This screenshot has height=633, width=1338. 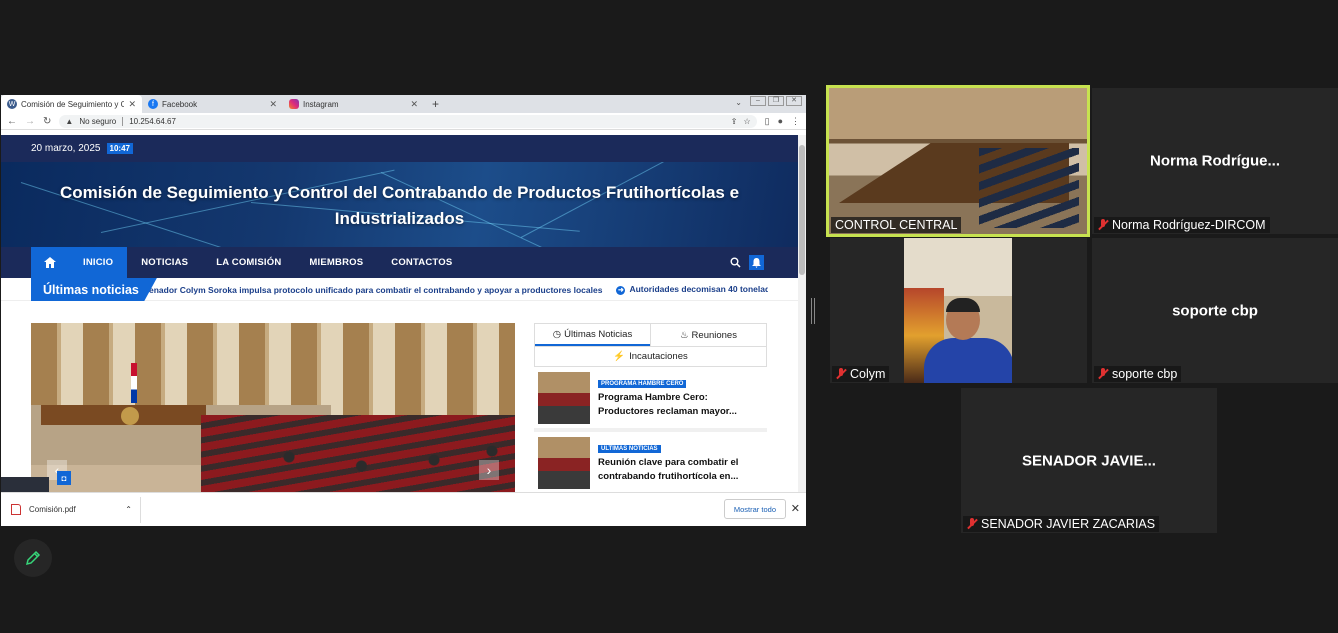 I want to click on new-tab-button: +, so click(x=435, y=104).